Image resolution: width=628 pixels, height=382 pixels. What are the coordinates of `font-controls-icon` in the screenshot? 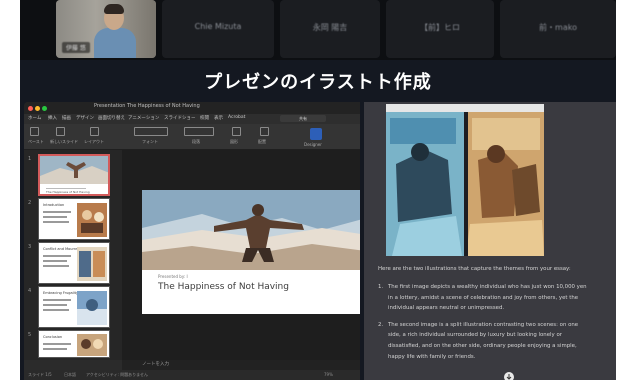 It's located at (151, 131).